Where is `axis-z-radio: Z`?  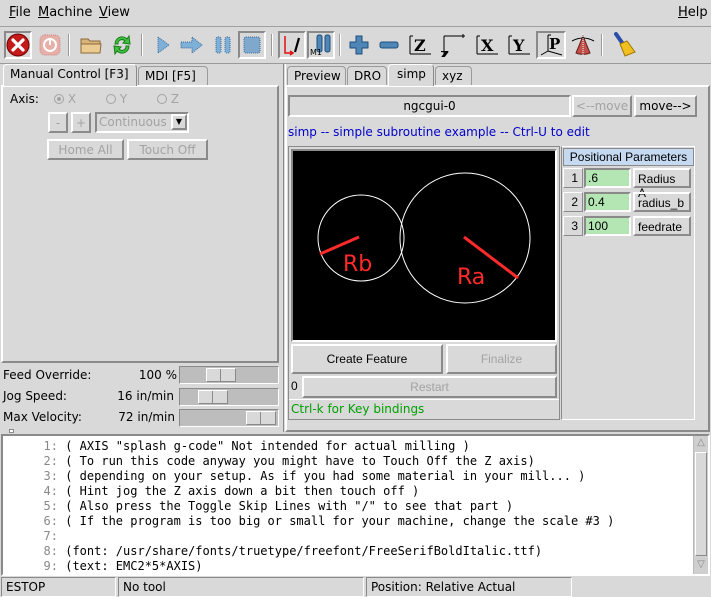
axis-z-radio: Z is located at coordinates (168, 99).